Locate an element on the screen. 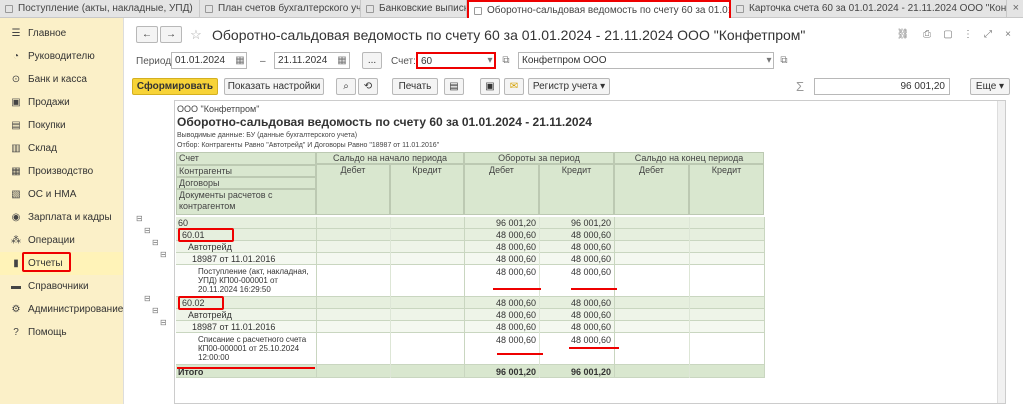 The width and height of the screenshot is (1023, 404). search-refresh-button: ⟲ is located at coordinates (368, 86).